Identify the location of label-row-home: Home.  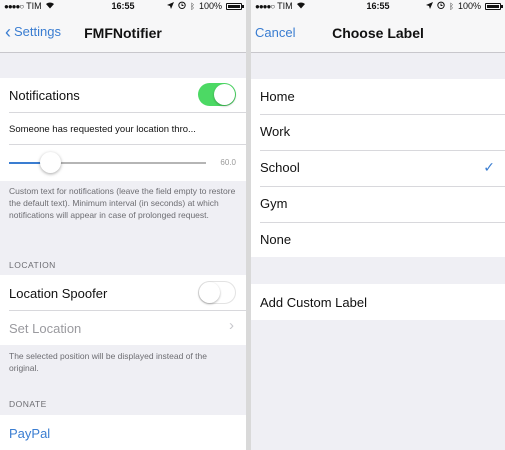
(378, 96).